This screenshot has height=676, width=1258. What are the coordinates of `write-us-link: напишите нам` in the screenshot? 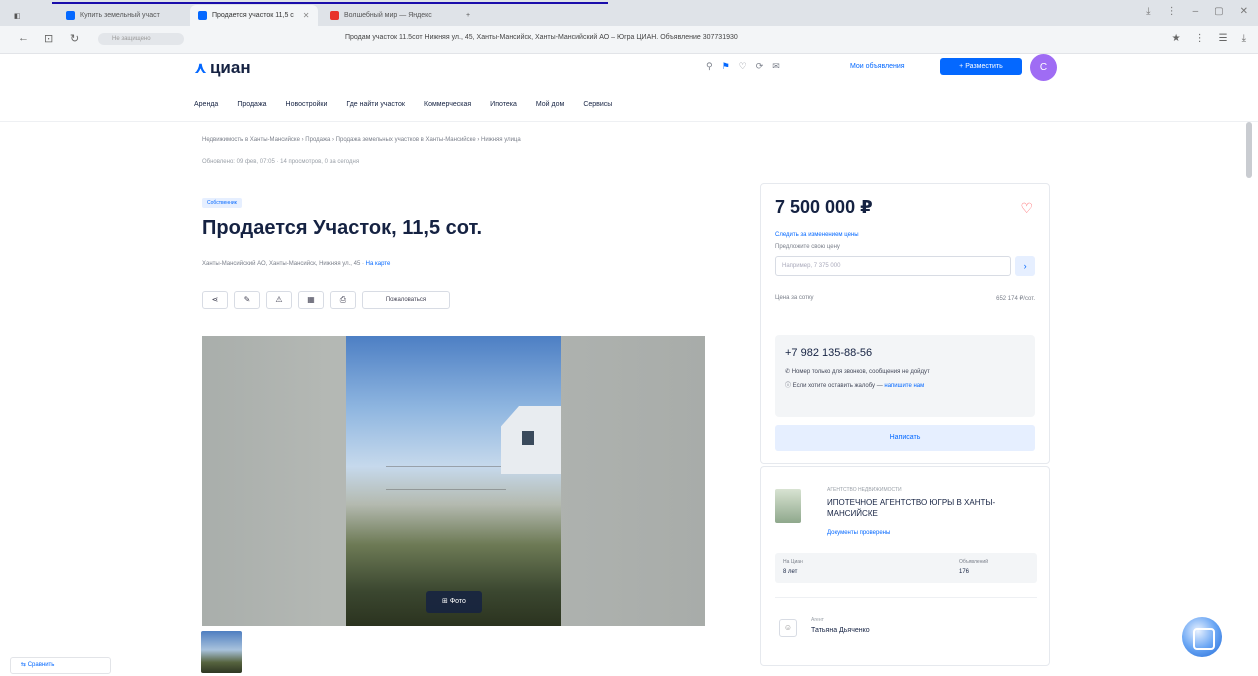 It's located at (904, 386).